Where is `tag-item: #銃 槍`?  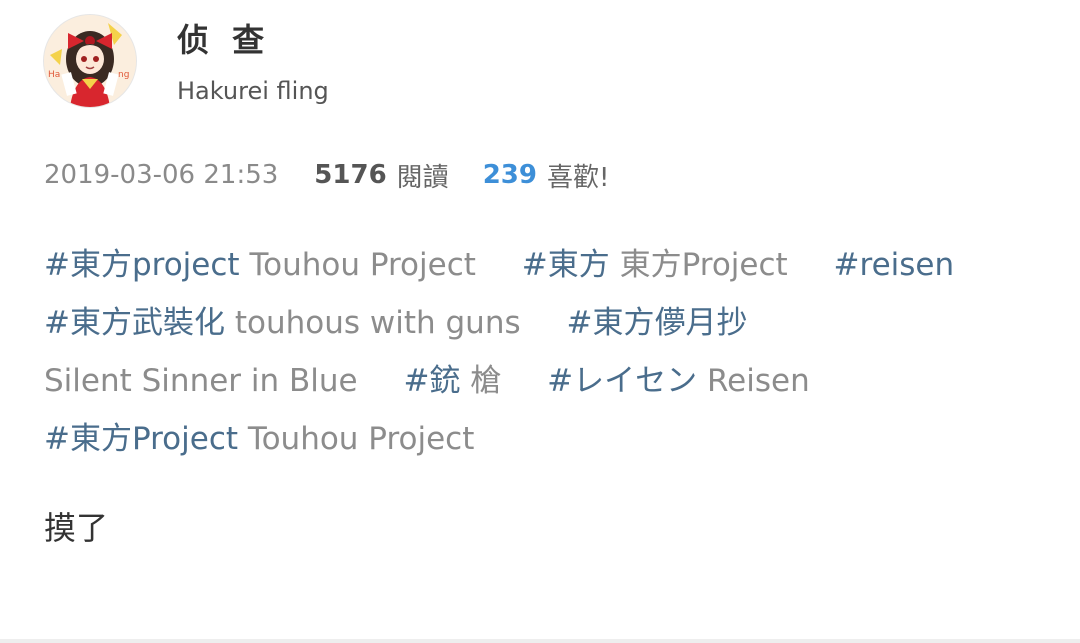 tag-item: #銃 槍 is located at coordinates (452, 381).